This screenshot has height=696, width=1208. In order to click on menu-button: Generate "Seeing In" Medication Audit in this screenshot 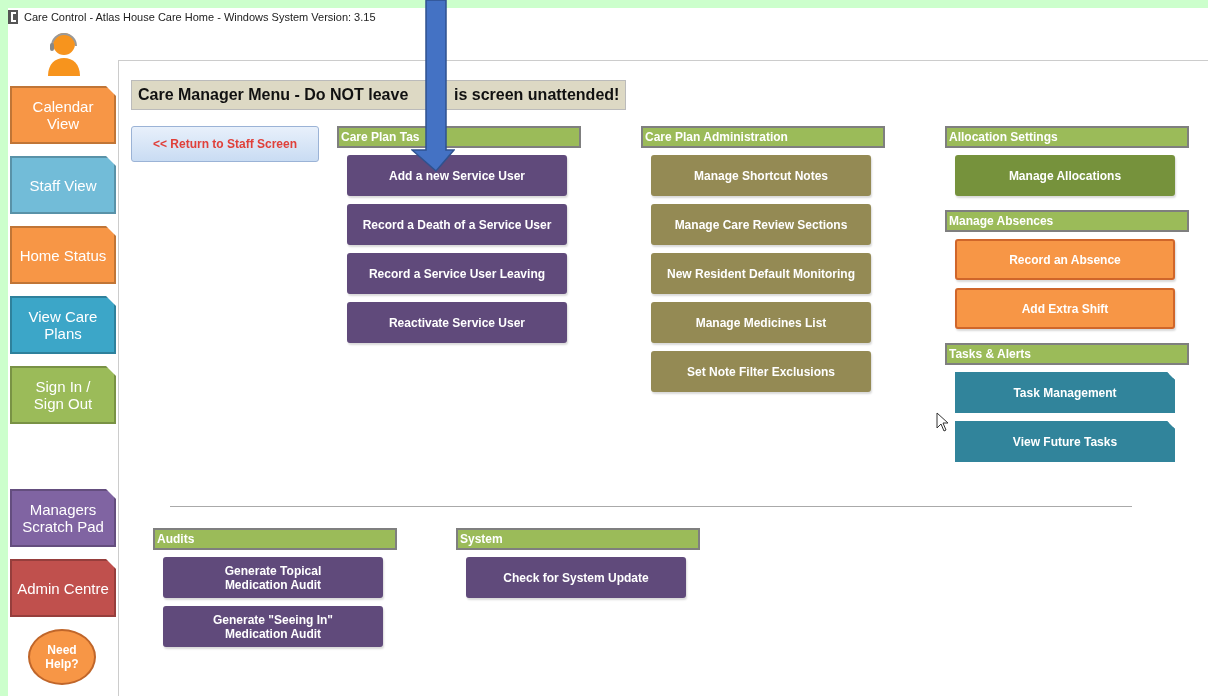, I will do `click(273, 626)`.